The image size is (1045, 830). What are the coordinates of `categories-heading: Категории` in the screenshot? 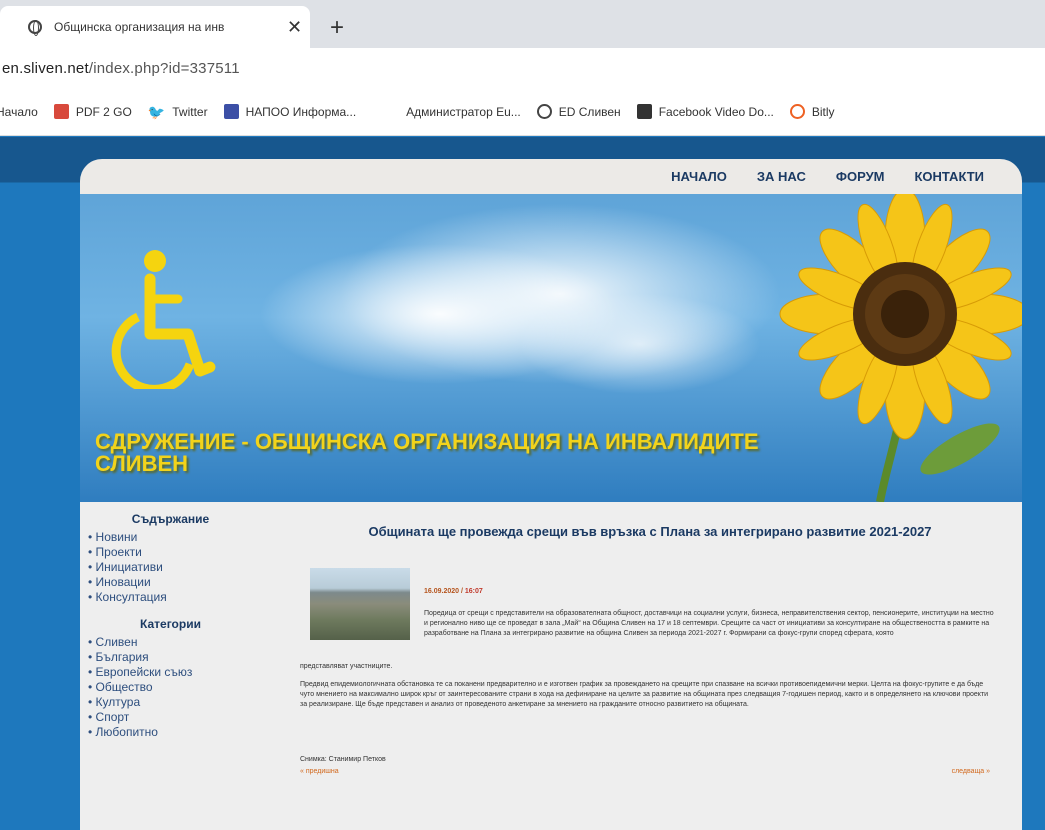 It's located at (170, 624).